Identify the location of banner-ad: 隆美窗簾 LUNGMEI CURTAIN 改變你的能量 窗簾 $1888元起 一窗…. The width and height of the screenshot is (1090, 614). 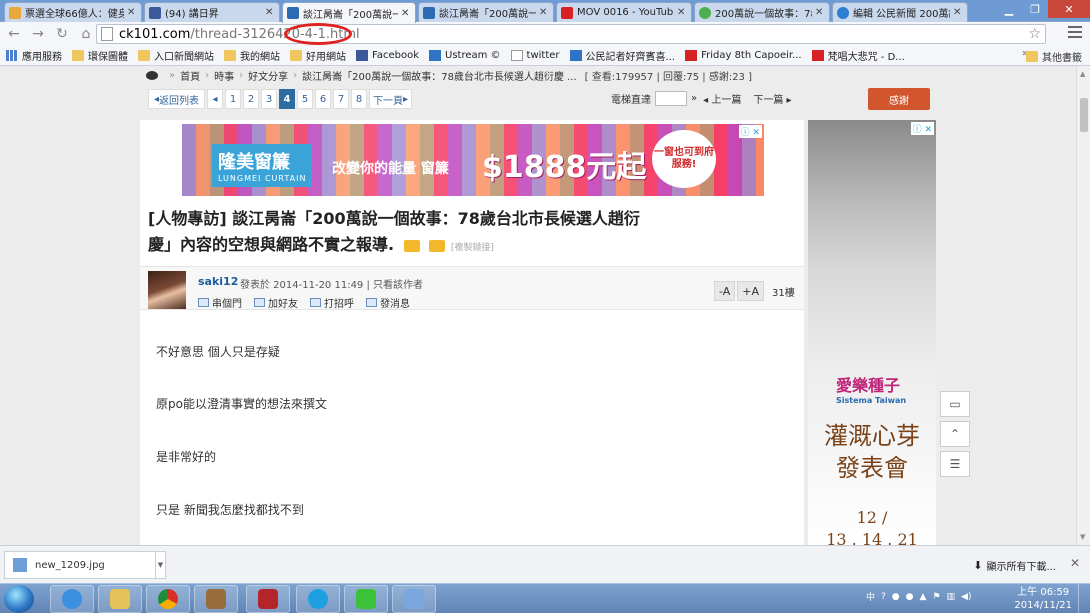
(473, 160).